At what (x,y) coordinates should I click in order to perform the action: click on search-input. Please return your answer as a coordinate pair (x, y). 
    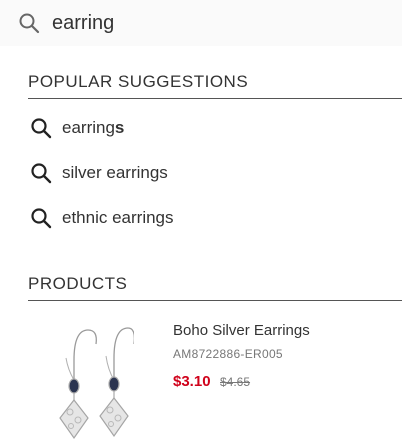
    Looking at the image, I should click on (217, 23).